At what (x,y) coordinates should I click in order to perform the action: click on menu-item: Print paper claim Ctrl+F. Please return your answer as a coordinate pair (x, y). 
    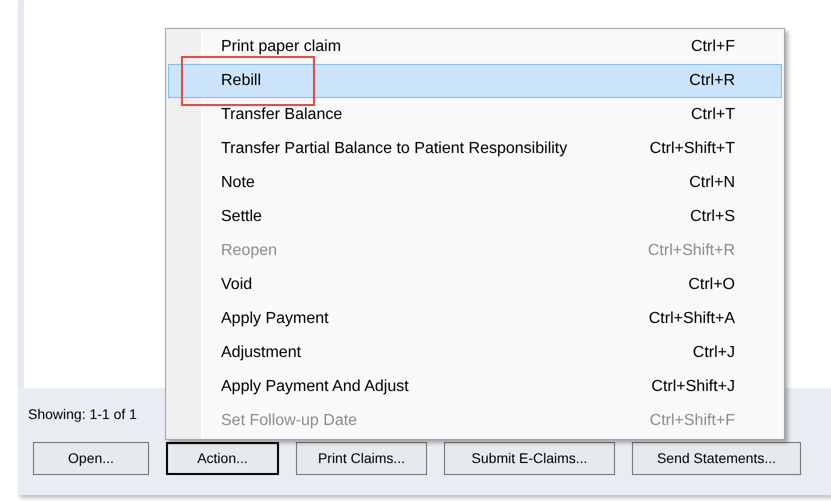
    Looking at the image, I should click on (475, 47).